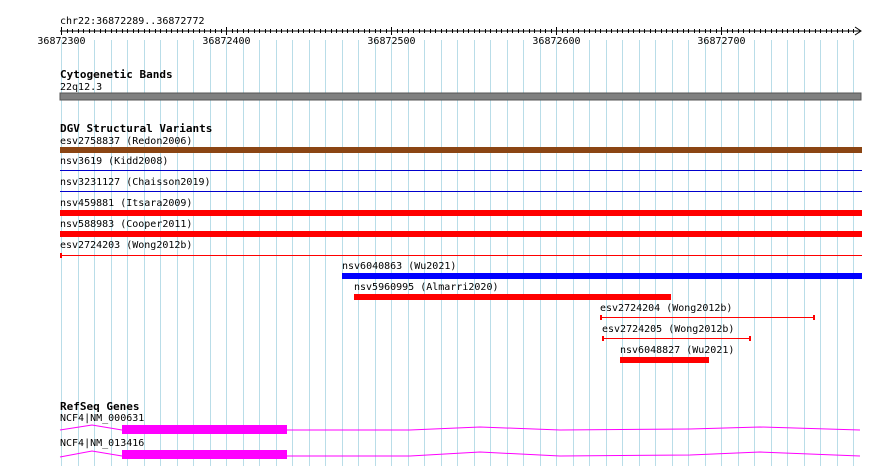 The height and width of the screenshot is (466, 890). I want to click on gene-feature: NCF4|NM_013416, so click(460, 448).